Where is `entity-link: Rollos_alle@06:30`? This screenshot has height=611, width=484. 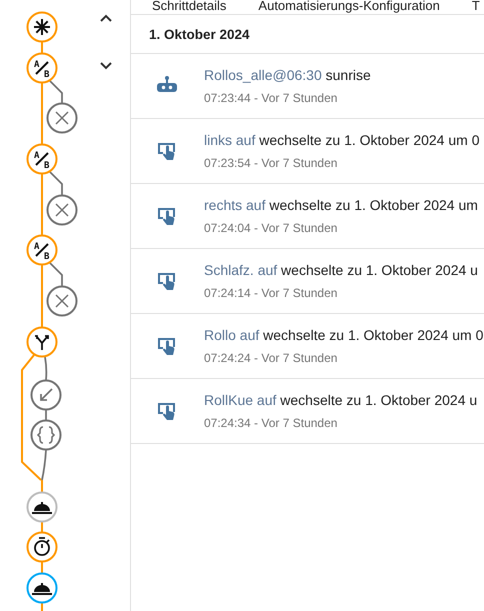 entity-link: Rollos_alle@06:30 is located at coordinates (263, 75).